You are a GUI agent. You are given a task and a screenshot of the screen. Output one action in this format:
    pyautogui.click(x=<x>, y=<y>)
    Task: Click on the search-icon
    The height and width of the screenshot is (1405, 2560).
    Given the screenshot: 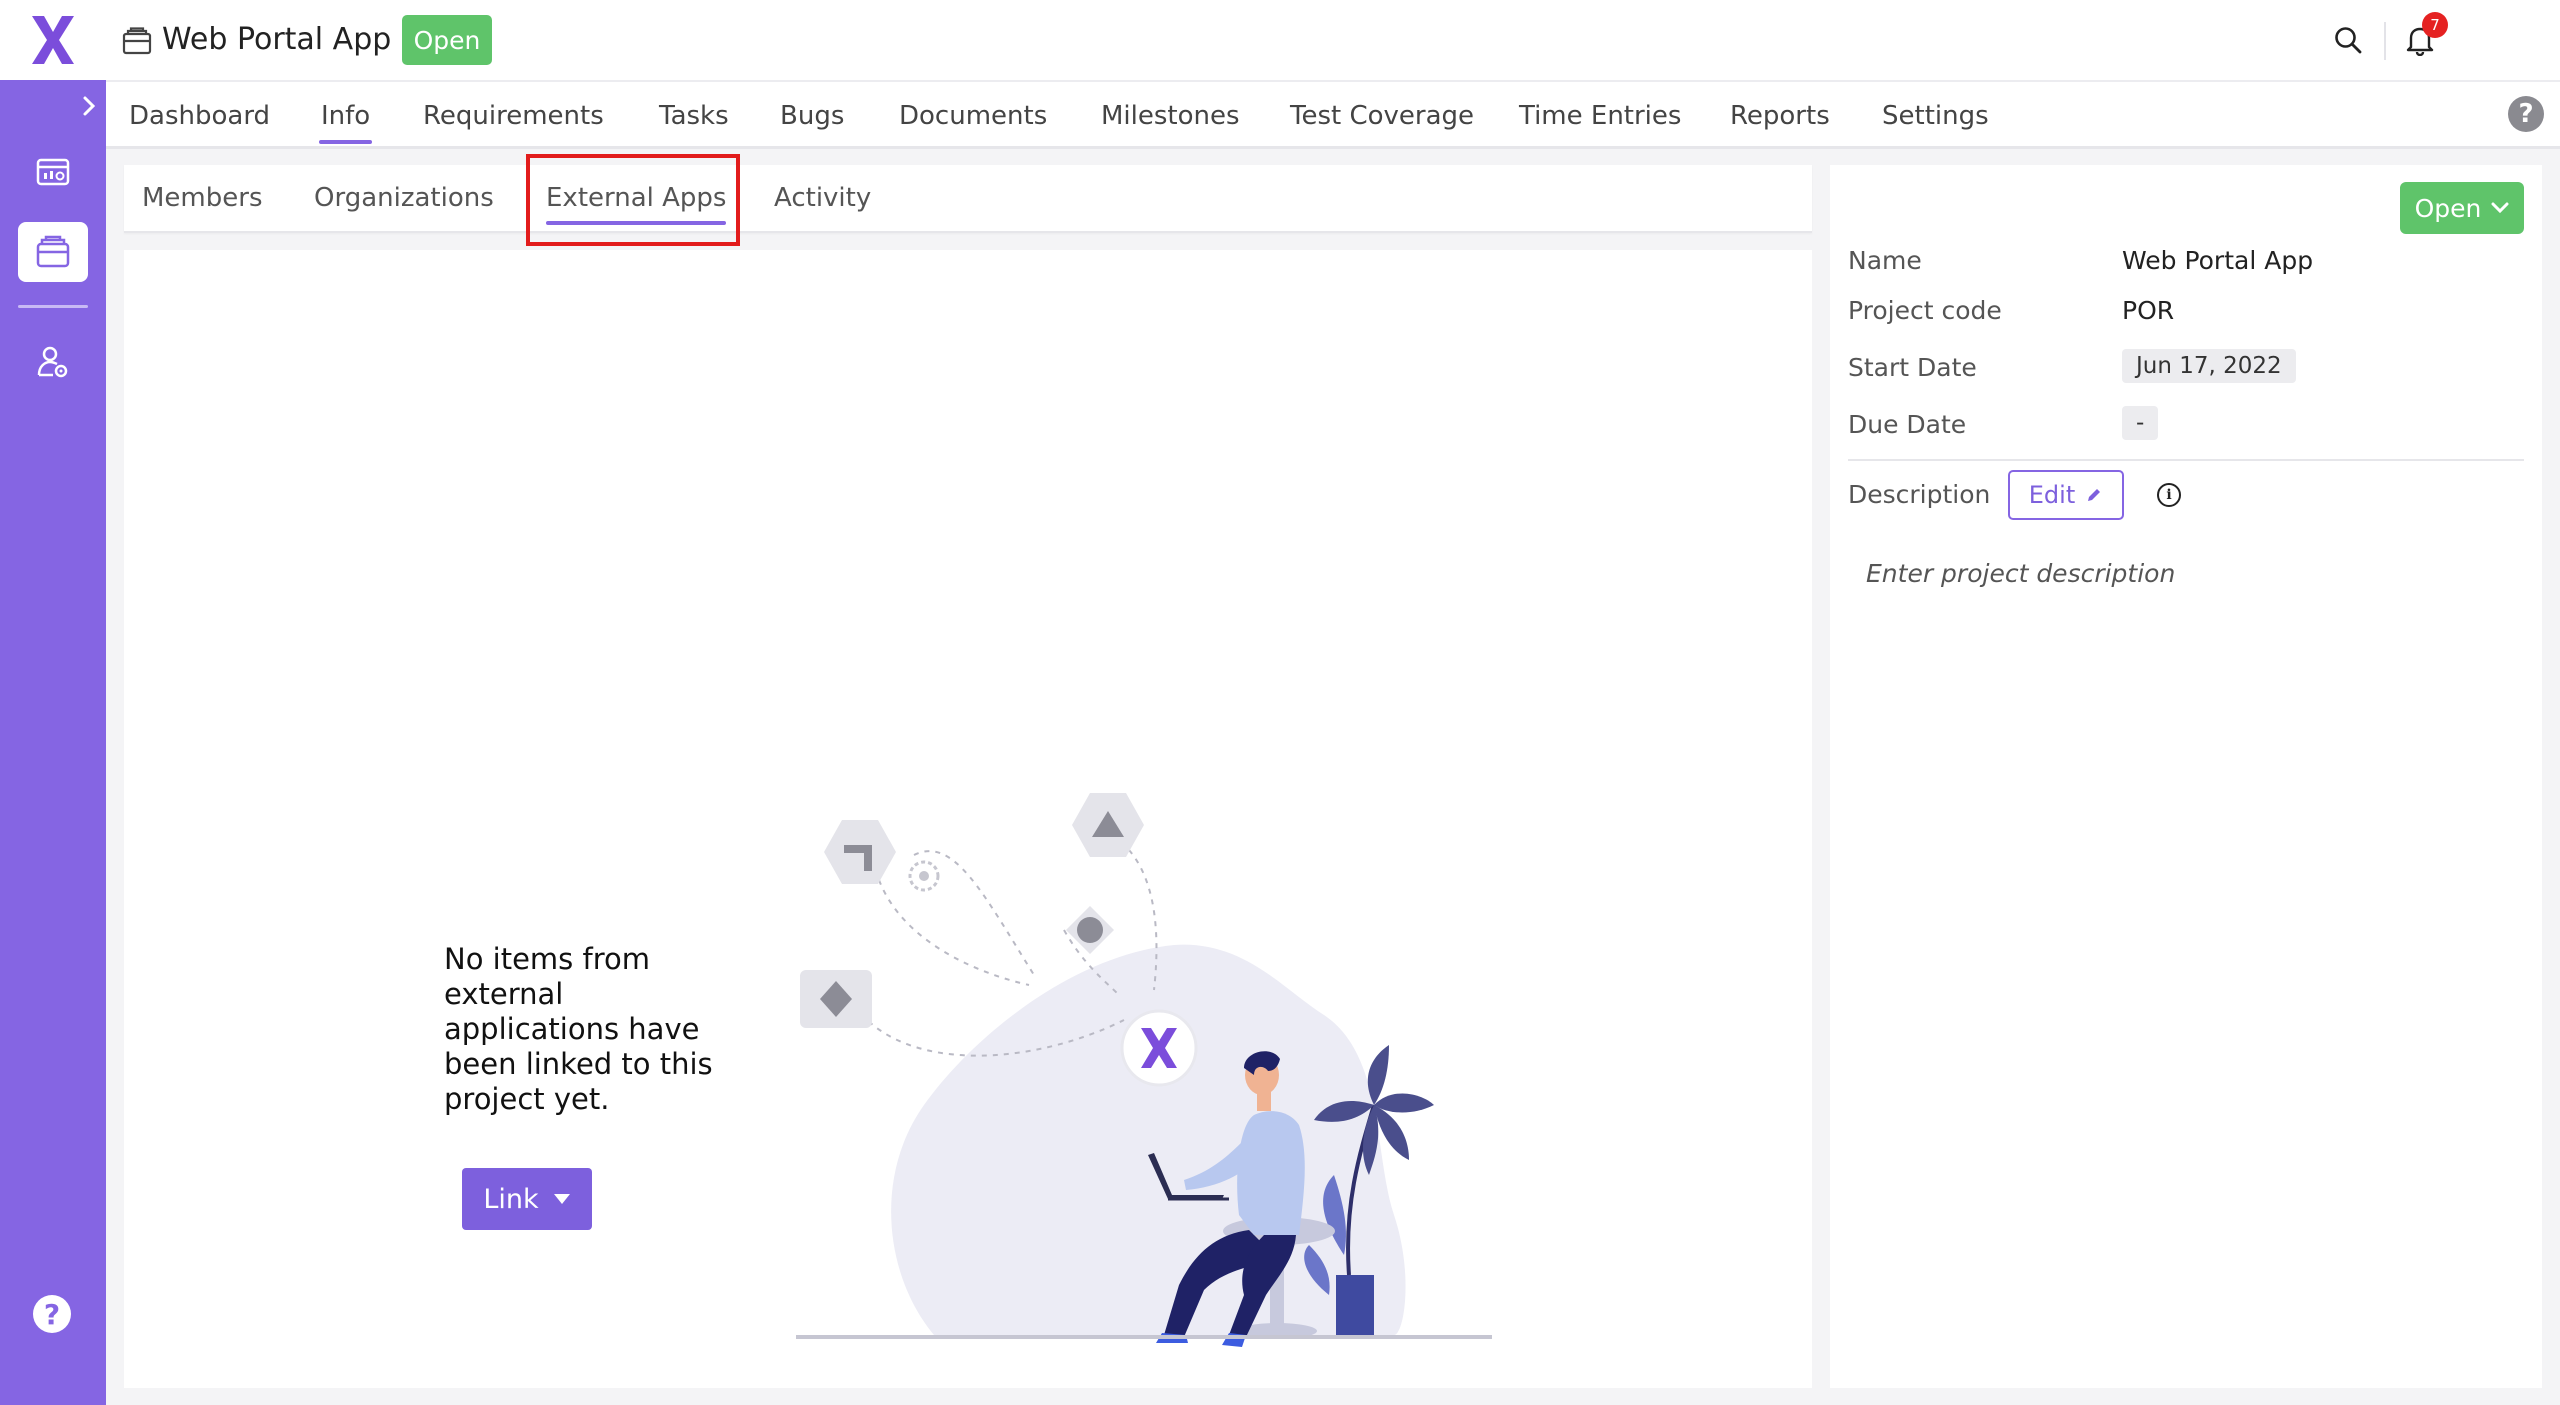 What is the action you would take?
    pyautogui.click(x=2348, y=40)
    